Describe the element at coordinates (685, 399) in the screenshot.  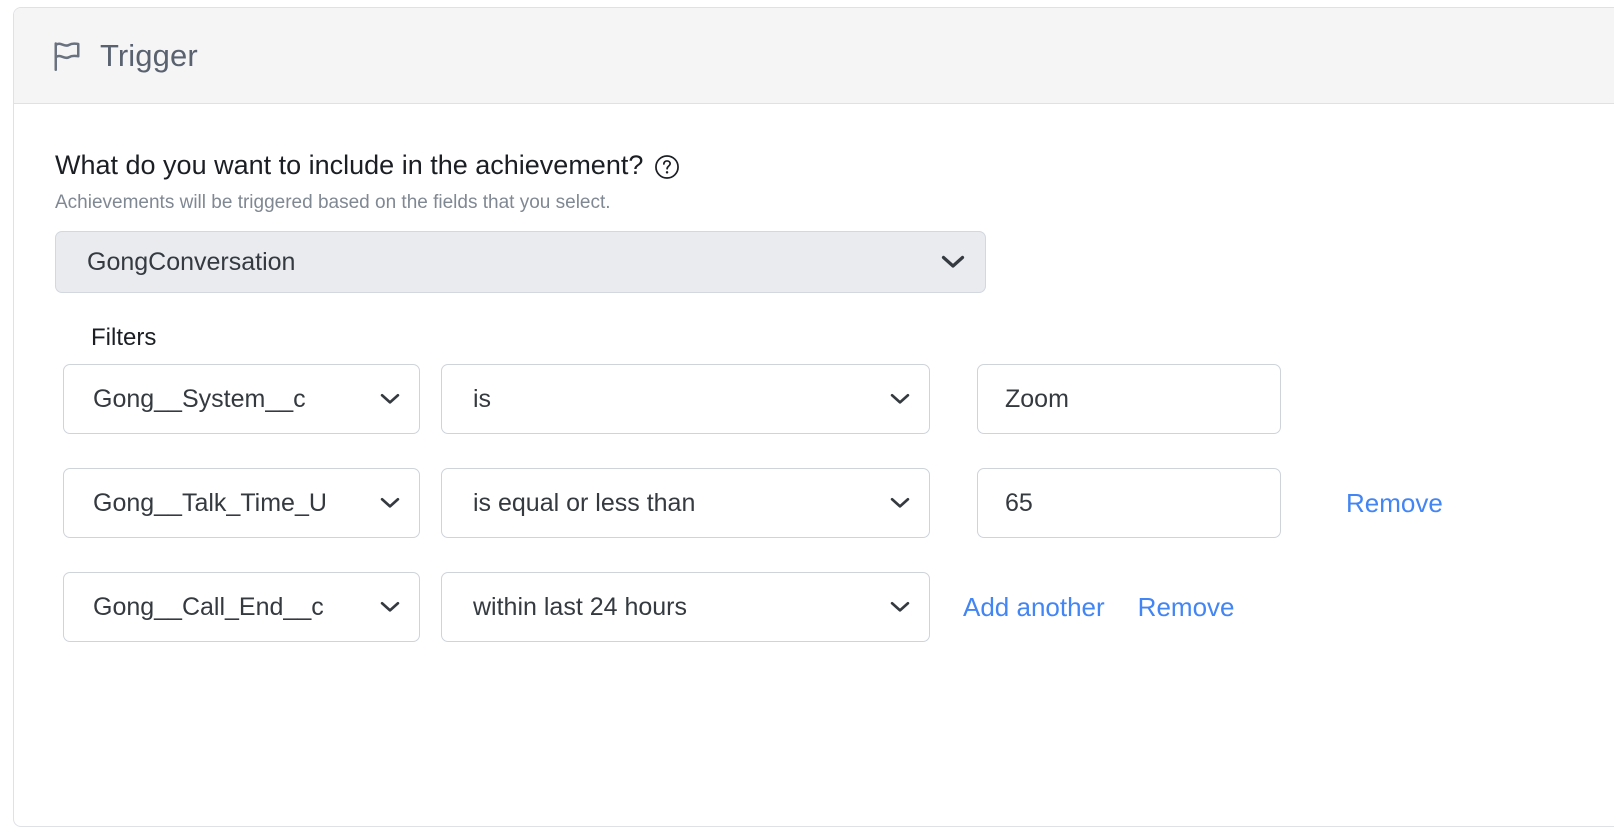
I see `filter-operator-select: is` at that location.